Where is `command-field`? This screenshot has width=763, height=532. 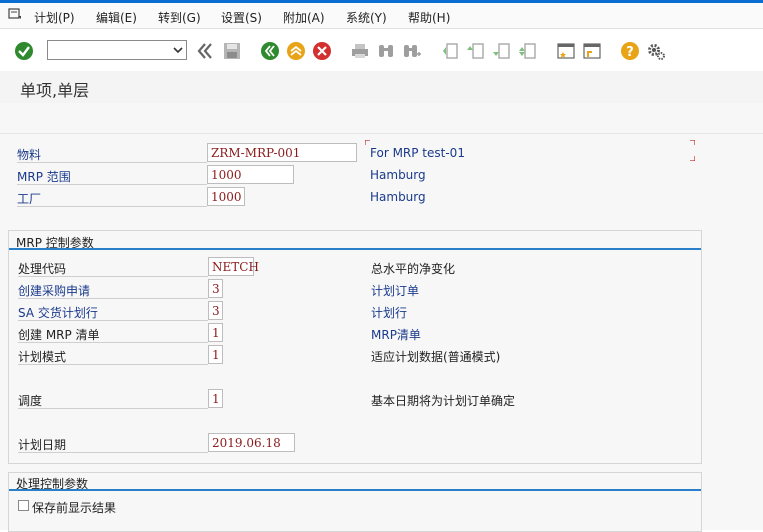
command-field is located at coordinates (117, 50).